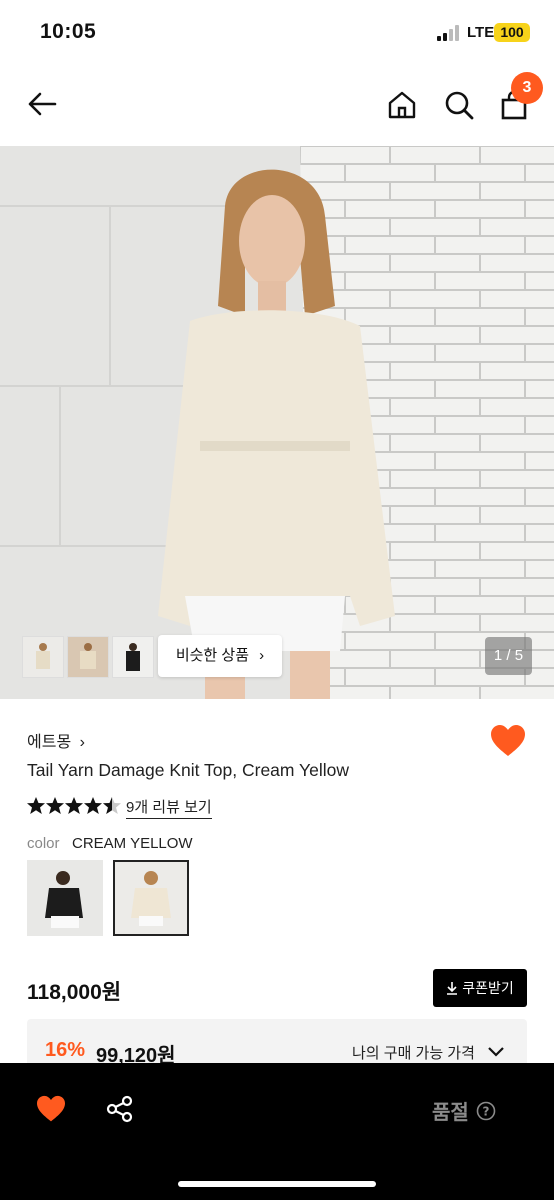 The width and height of the screenshot is (554, 1200). I want to click on soldout-status: 품절 ?, so click(464, 1110).